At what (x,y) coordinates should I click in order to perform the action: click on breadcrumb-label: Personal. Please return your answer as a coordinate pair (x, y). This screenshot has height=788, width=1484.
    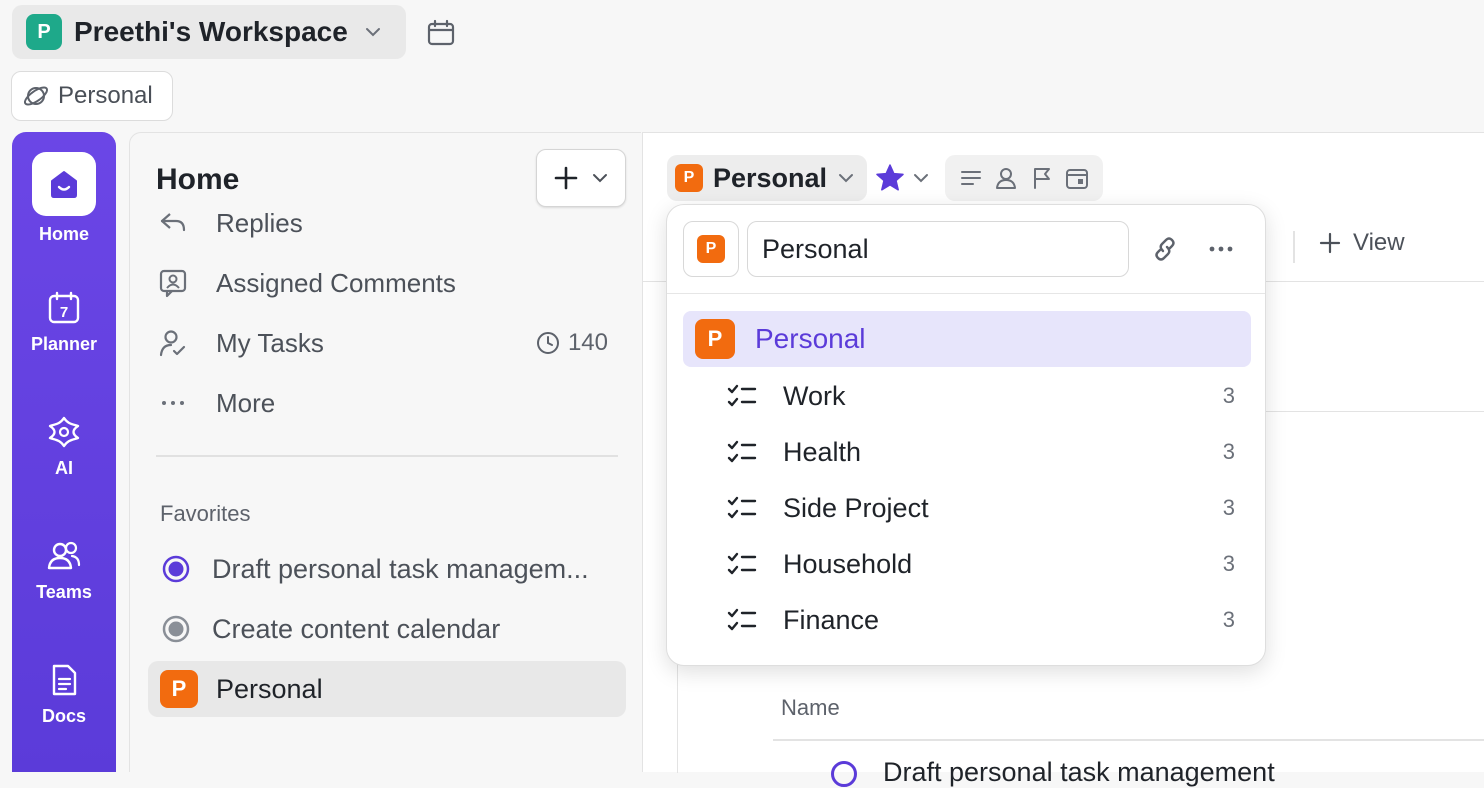
    Looking at the image, I should click on (770, 177).